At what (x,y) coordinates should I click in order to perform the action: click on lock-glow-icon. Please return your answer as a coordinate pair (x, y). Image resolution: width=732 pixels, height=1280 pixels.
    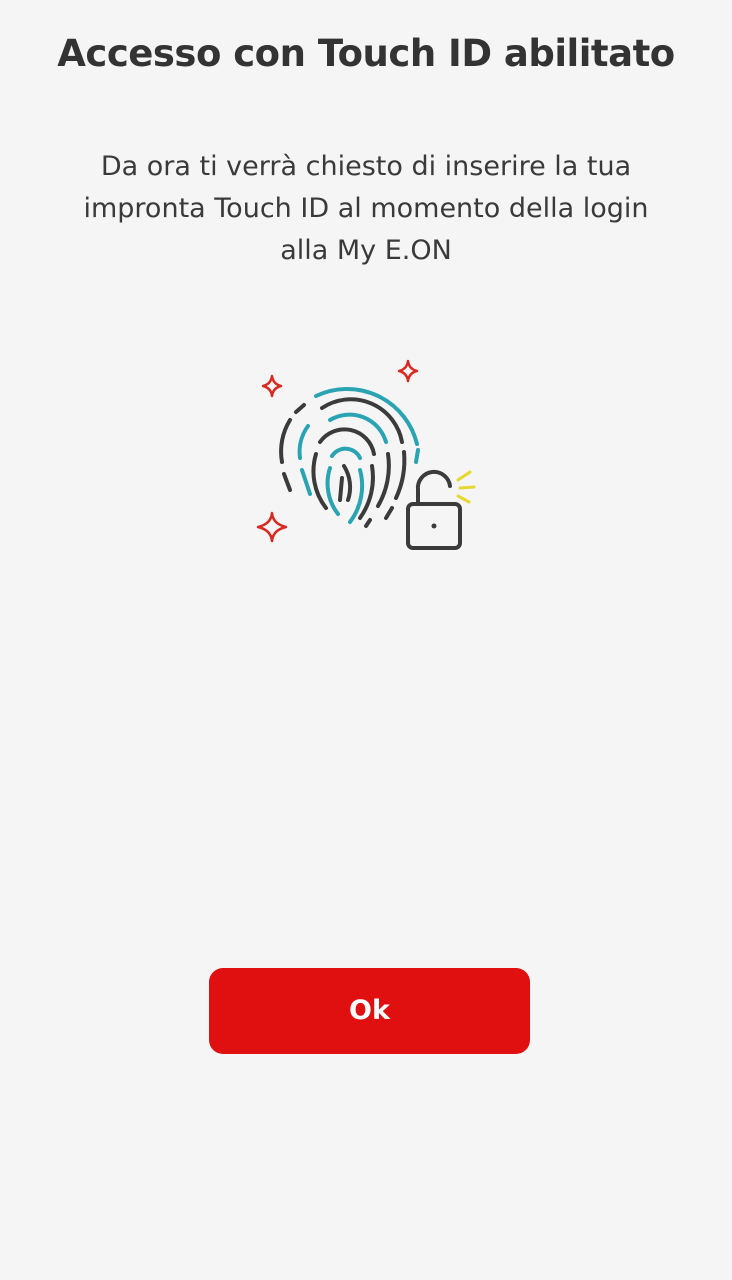
    Looking at the image, I should click on (466, 487).